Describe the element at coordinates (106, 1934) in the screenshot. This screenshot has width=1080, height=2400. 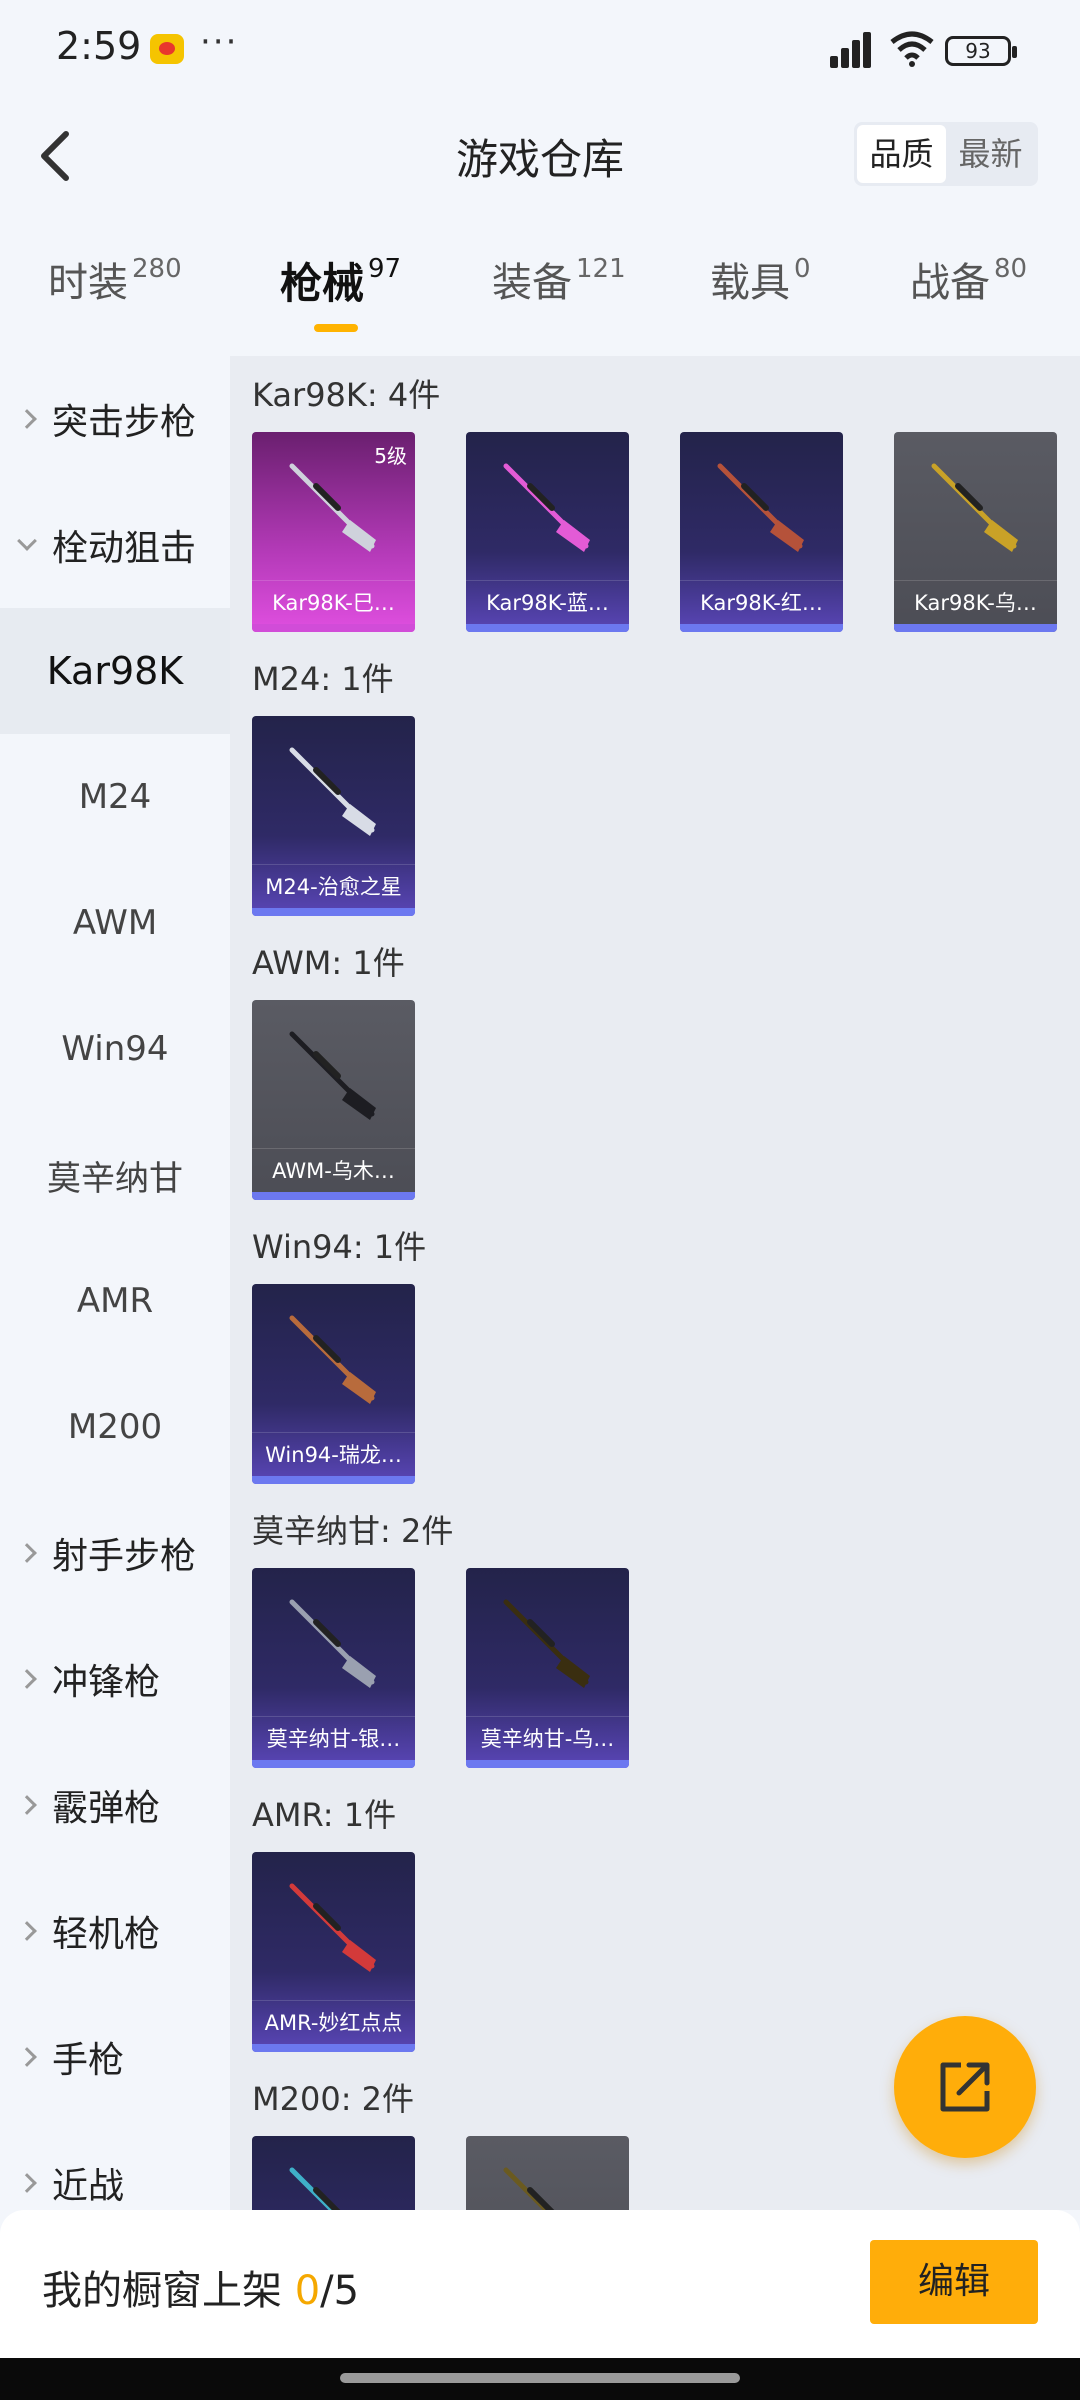
I see `sidebar-item-label: 轻机枪` at that location.